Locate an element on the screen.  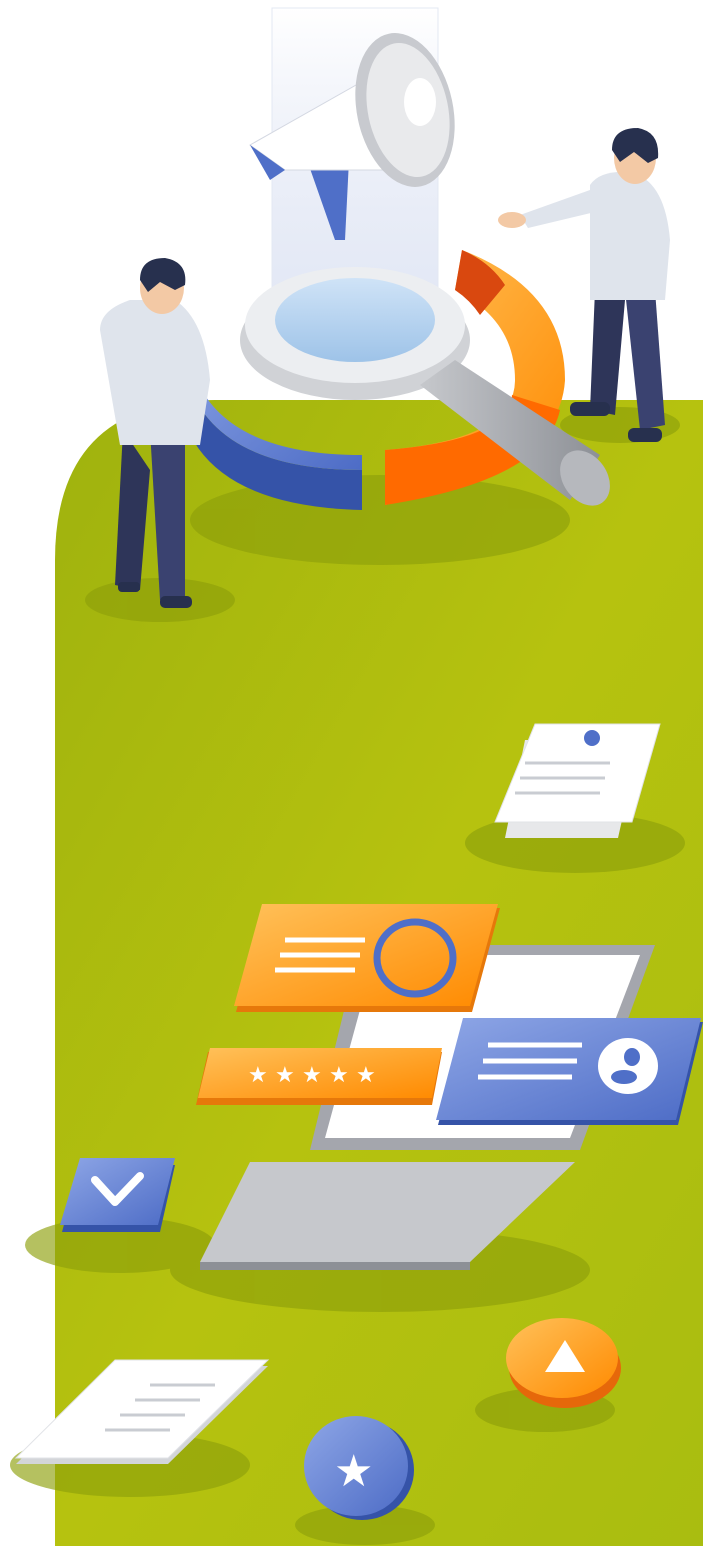
profile-card is located at coordinates (569, 1071).